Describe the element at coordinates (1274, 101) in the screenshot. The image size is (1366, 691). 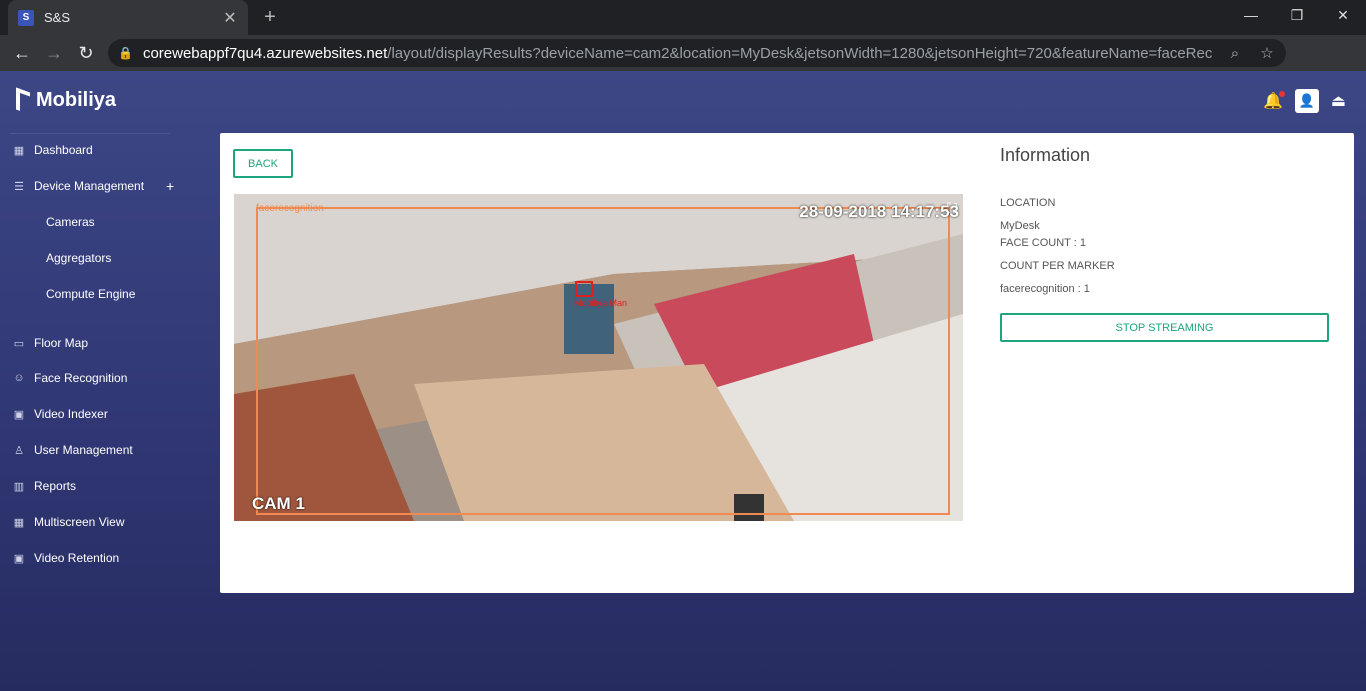
I see `notification-bell-icon: 🔔` at that location.